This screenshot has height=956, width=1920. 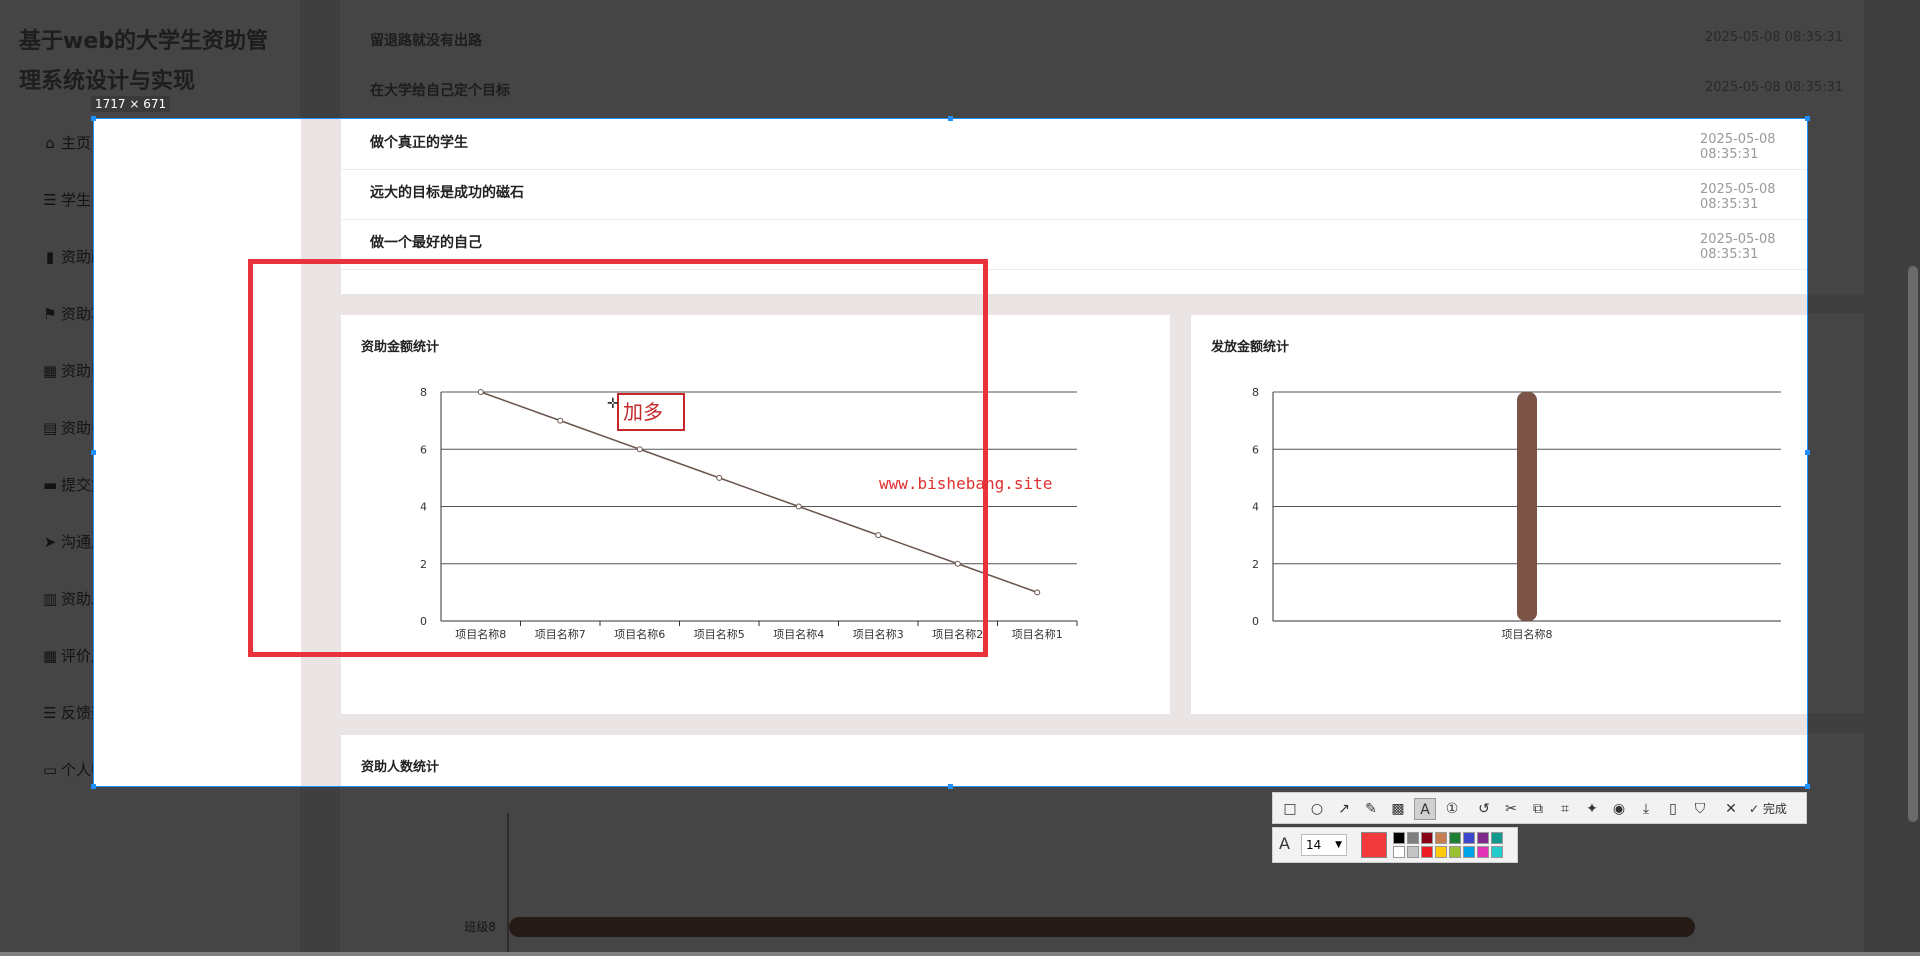 I want to click on notice-title: 远大的目标是成功的磁石, so click(x=447, y=193).